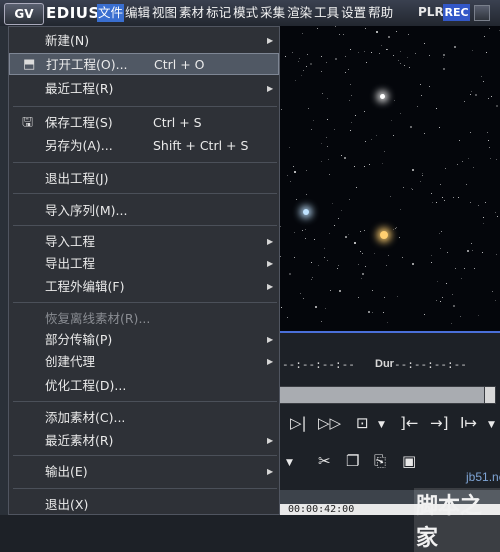 Image resolution: width=500 pixels, height=552 pixels. What do you see at coordinates (352, 461) in the screenshot?
I see `copy-icon: ❐` at bounding box center [352, 461].